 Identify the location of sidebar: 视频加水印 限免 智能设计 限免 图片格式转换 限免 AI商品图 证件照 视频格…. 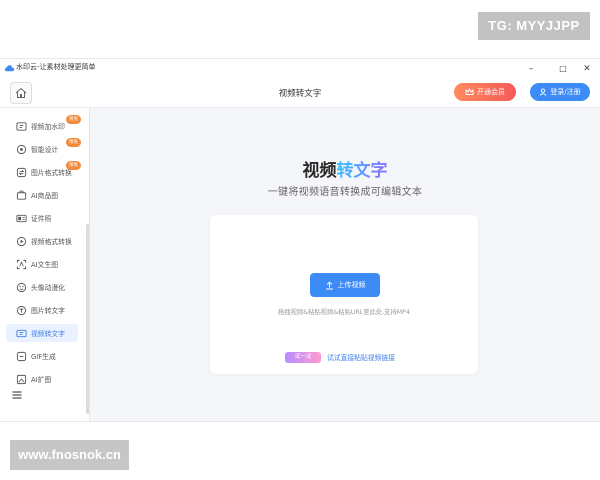
(45, 264).